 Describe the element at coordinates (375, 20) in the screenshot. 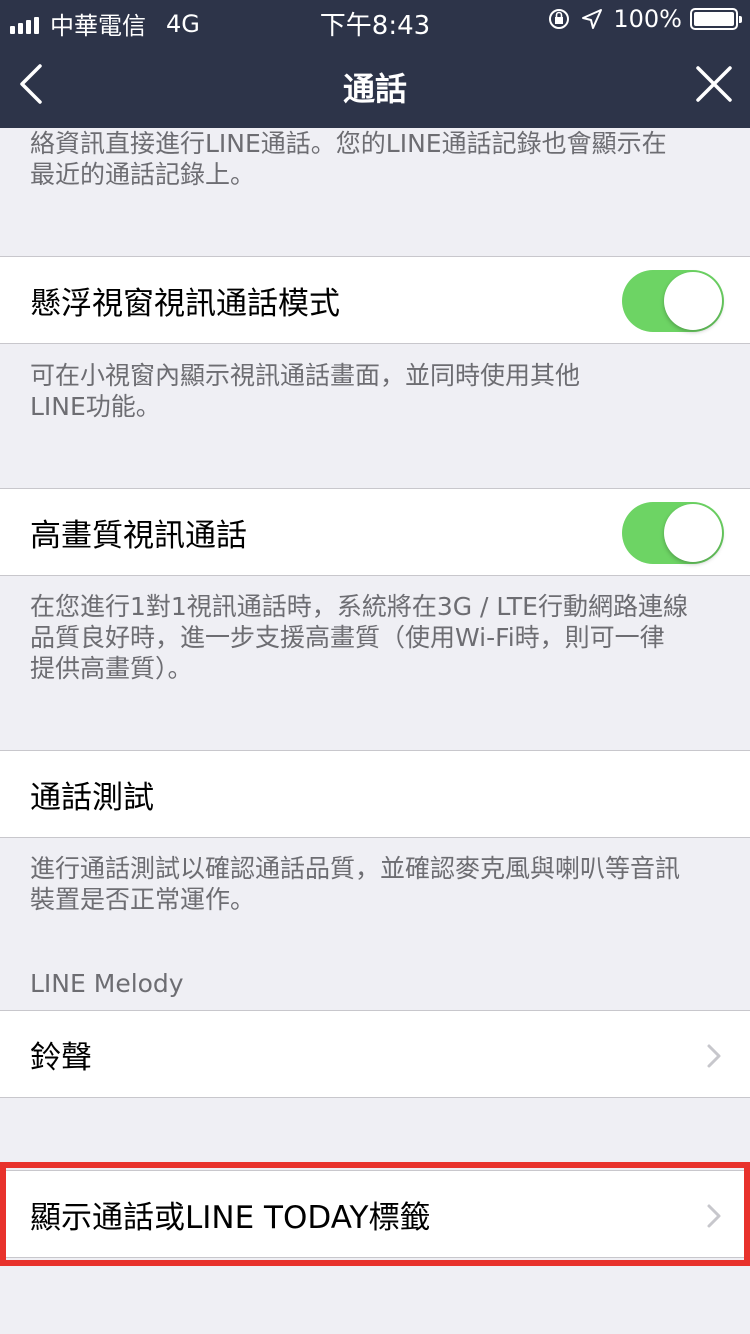

I see `status-bar: 中華電信 4G 下午8:43 100%` at that location.